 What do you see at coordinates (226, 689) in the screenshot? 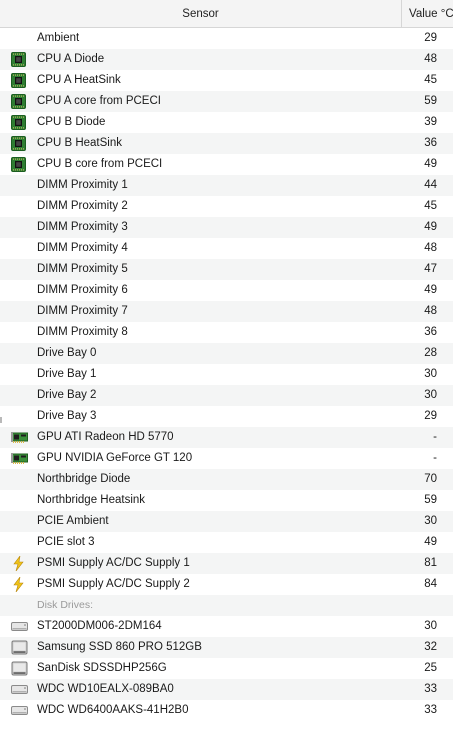
I see `table-row: WDC WD10EALX-089BA0 33` at bounding box center [226, 689].